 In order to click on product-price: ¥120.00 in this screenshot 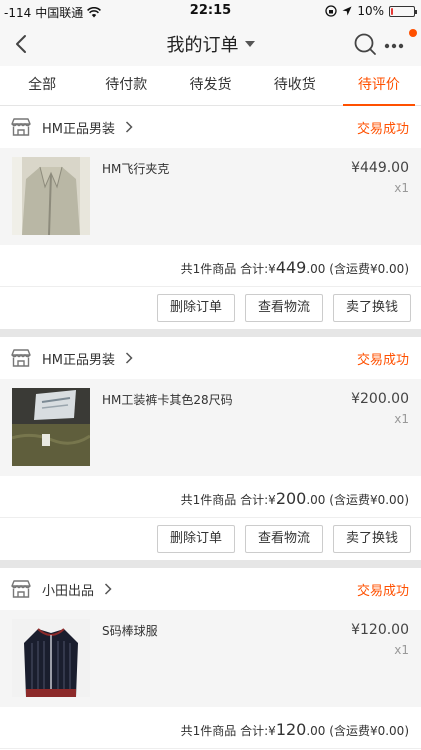, I will do `click(380, 630)`.